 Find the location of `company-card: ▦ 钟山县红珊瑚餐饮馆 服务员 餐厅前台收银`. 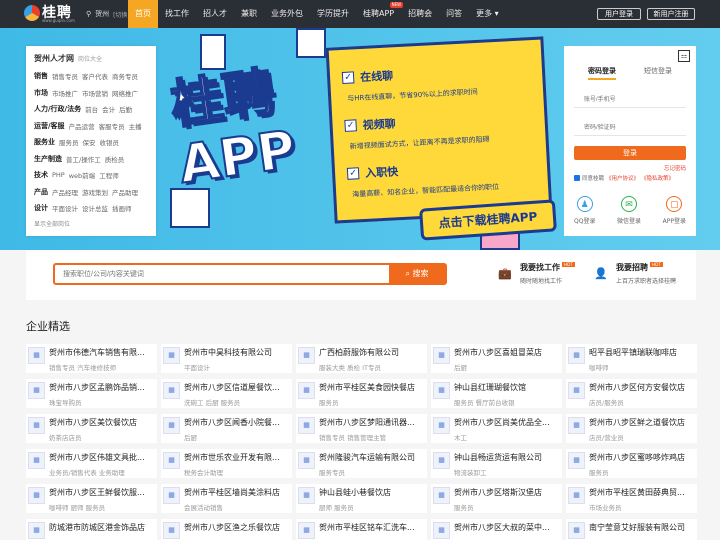

company-card: ▦ 钟山县红珊瑚餐饮馆 服务员 餐厅前台收银 is located at coordinates (496, 393).